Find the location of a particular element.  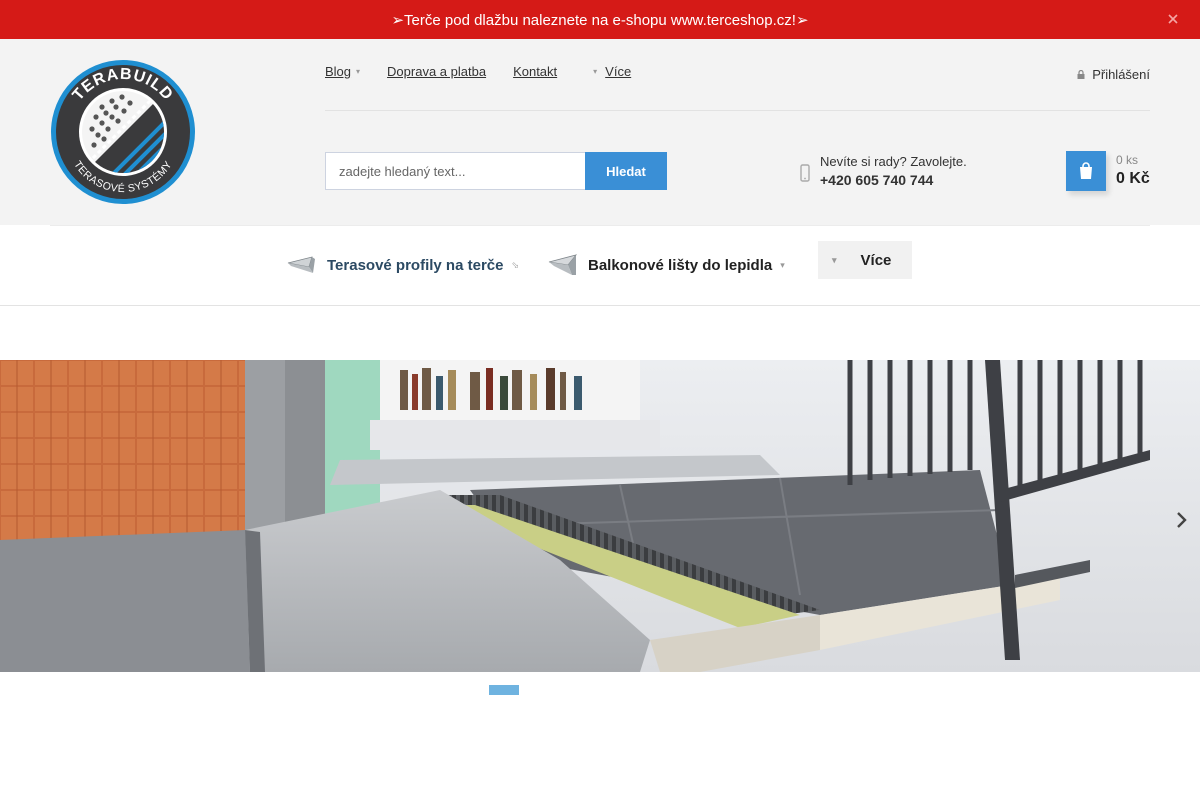

nav-item-terasove-profily-label: Terasové profily na terče is located at coordinates (415, 265).